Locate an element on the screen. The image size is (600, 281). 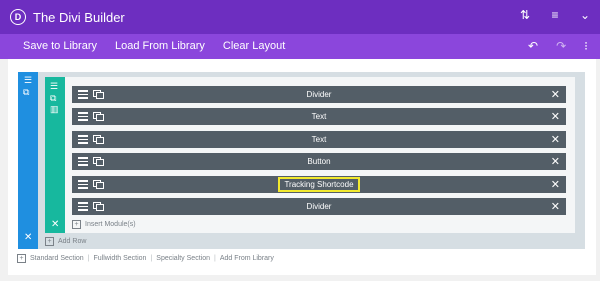
section-handle: ☰ ⧉ ✕ is located at coordinates (28, 160).